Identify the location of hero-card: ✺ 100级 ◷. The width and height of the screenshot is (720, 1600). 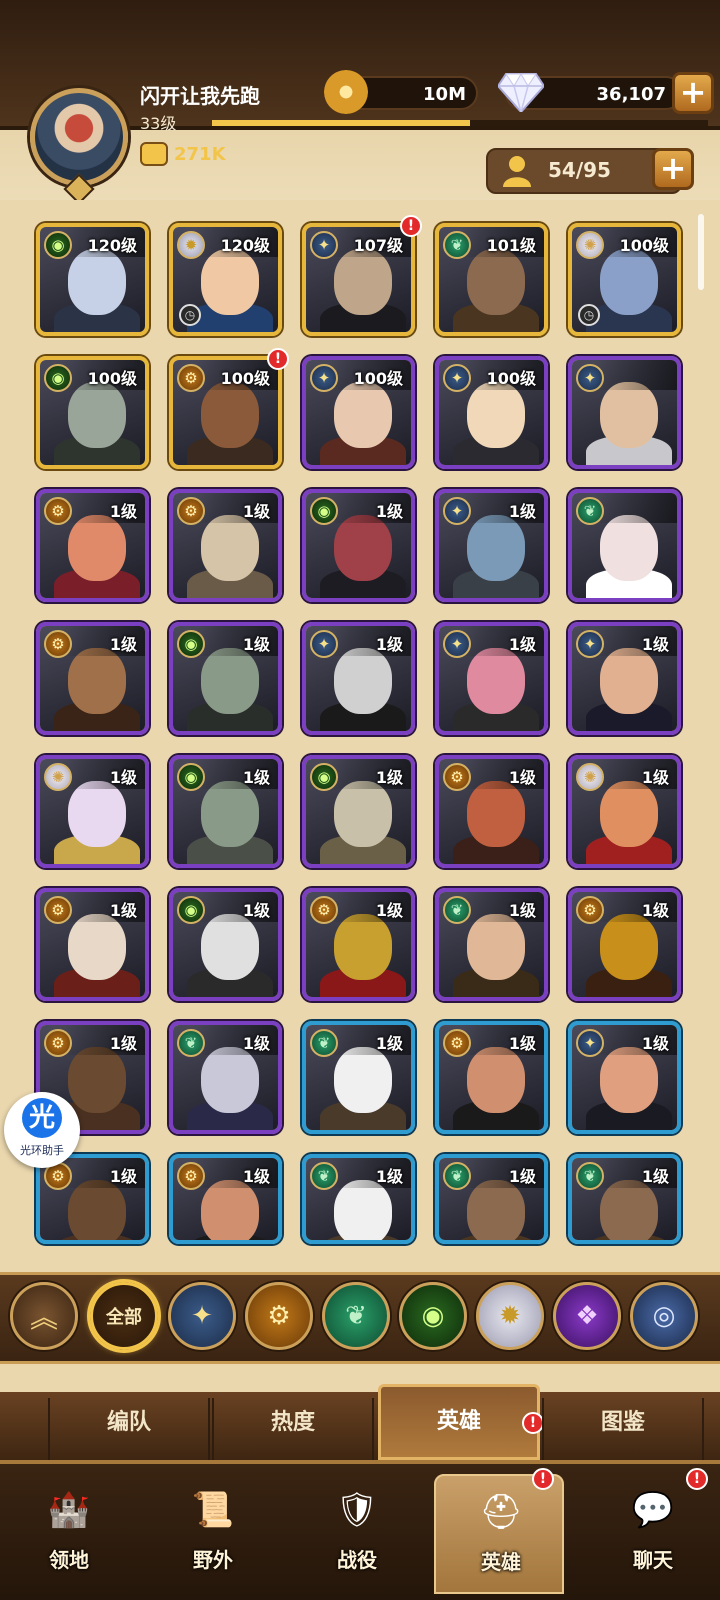
(624, 279).